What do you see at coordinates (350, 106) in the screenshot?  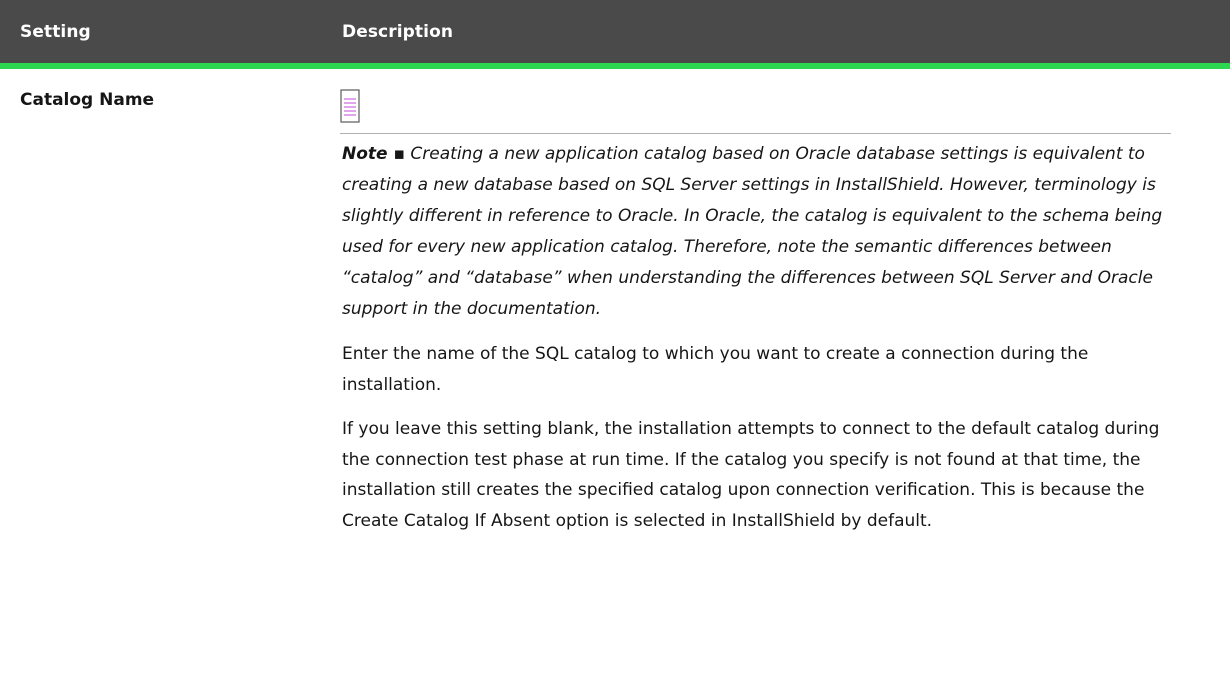 I see `note-icon` at bounding box center [350, 106].